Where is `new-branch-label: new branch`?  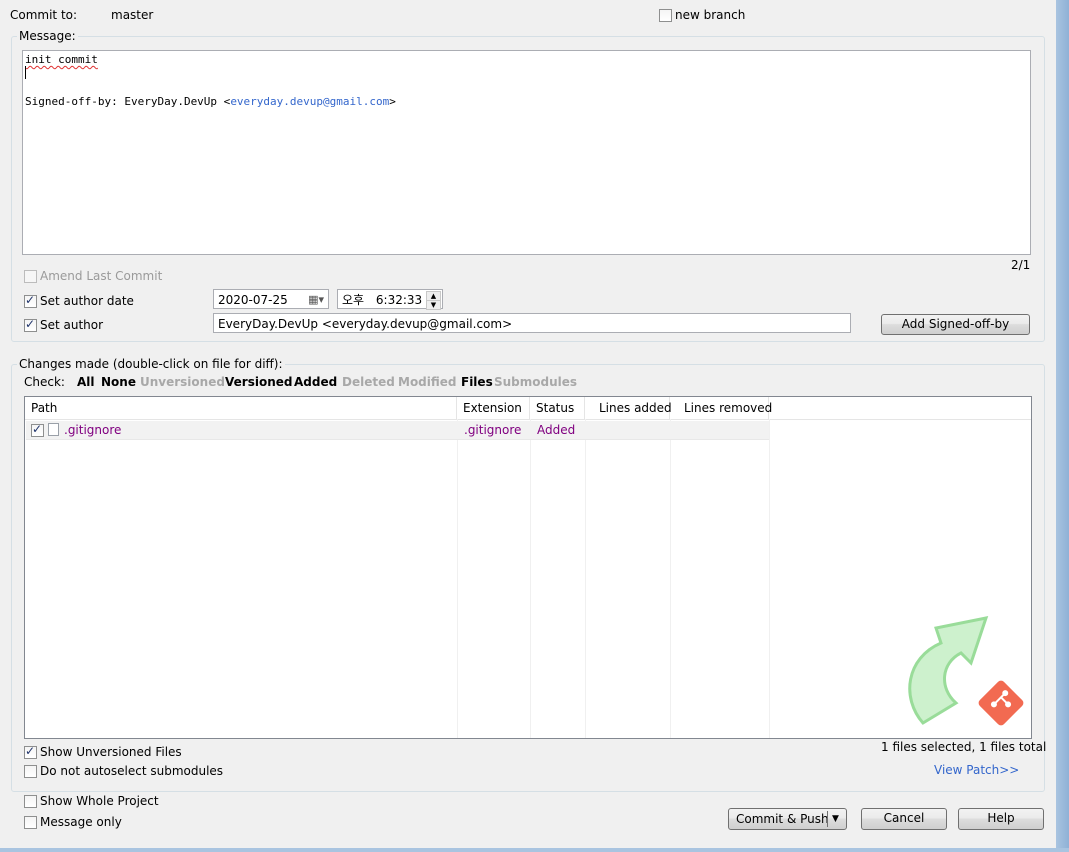 new-branch-label: new branch is located at coordinates (710, 15).